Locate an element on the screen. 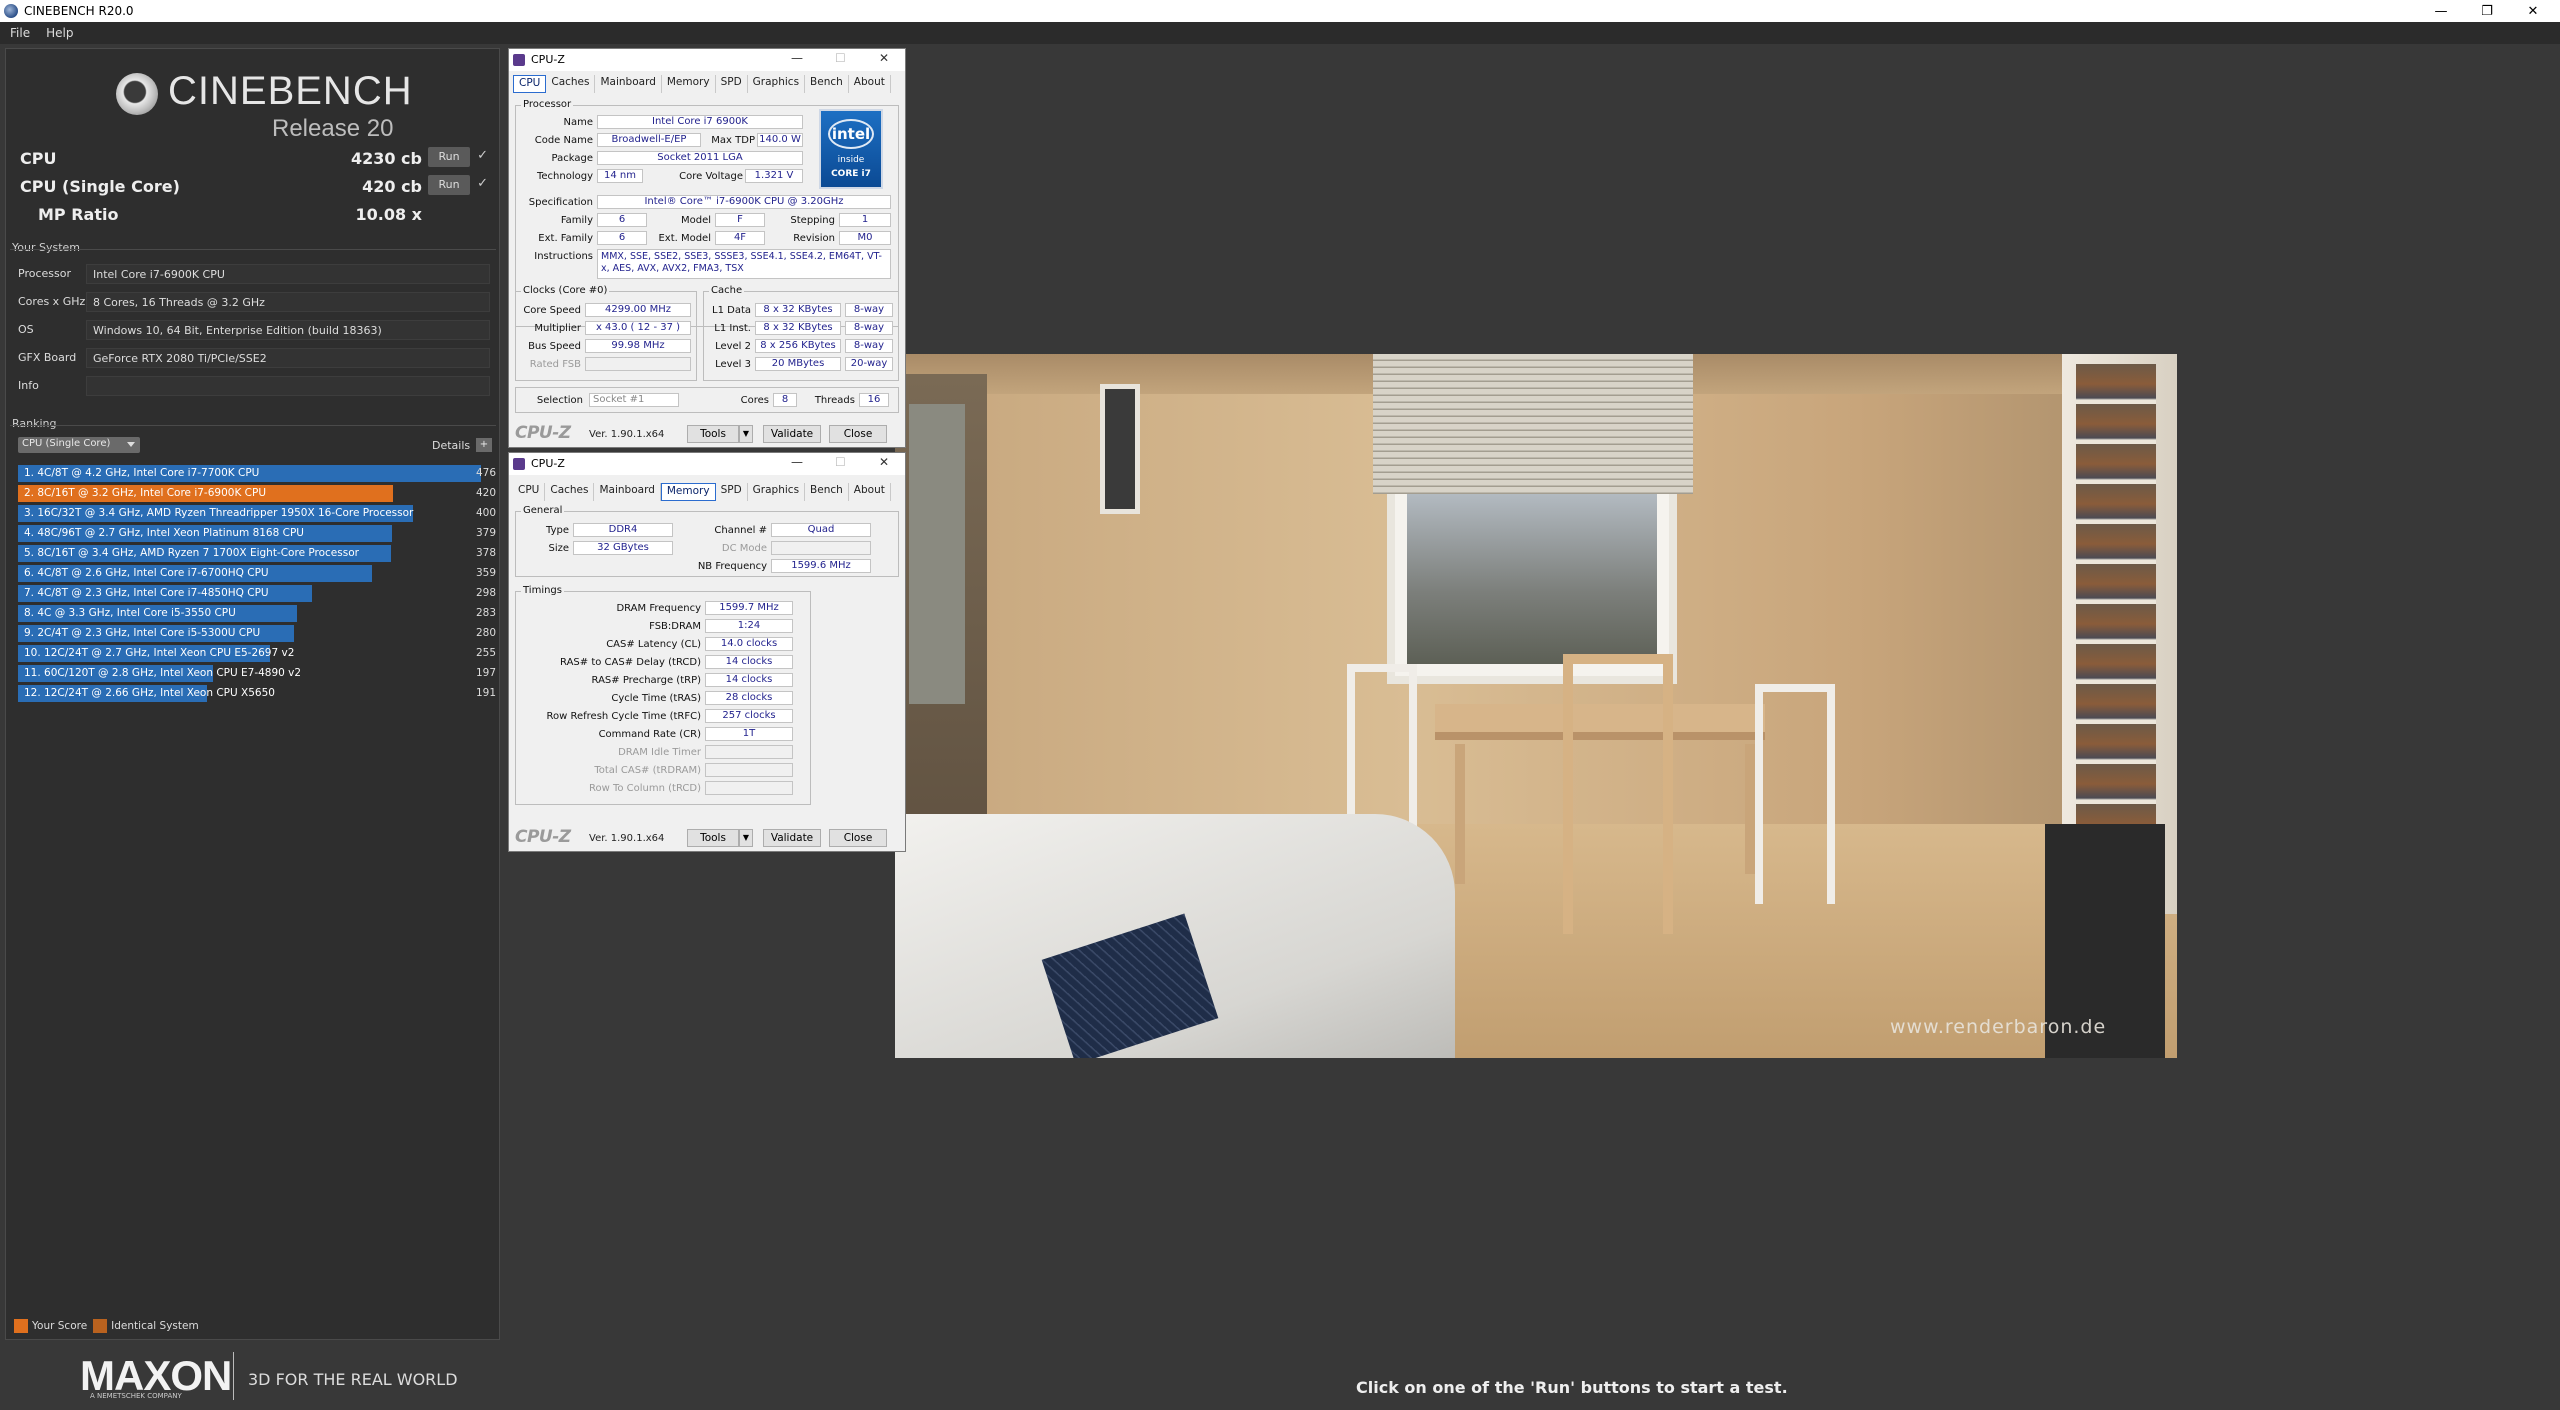 The height and width of the screenshot is (1410, 2560). ranking-type-select: CPU (Single Core) is located at coordinates (79, 445).